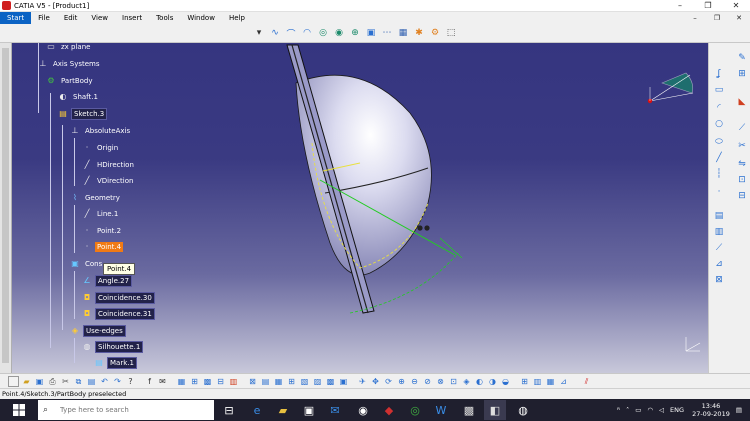 The image size is (750, 421). What do you see at coordinates (339, 33) in the screenshot?
I see `zoom-out-icon: ◉` at bounding box center [339, 33].